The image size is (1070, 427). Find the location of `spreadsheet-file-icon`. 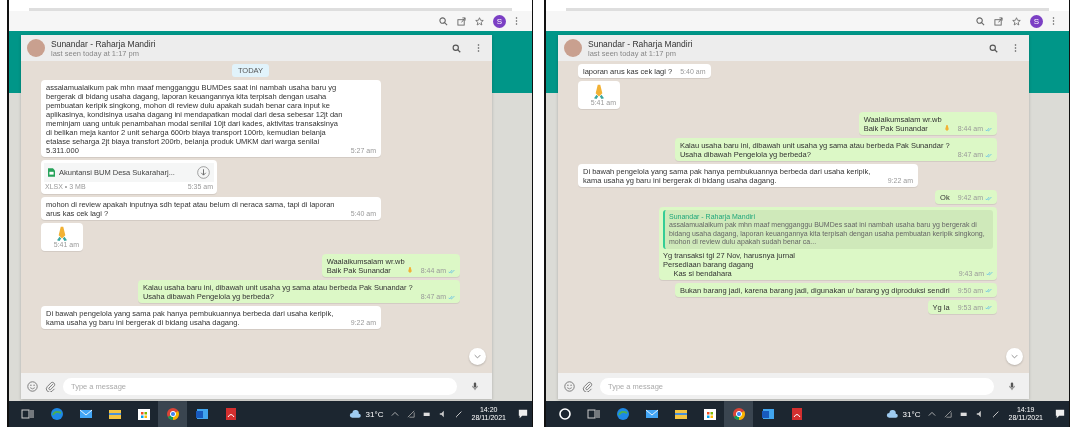

spreadsheet-file-icon is located at coordinates (51, 172).